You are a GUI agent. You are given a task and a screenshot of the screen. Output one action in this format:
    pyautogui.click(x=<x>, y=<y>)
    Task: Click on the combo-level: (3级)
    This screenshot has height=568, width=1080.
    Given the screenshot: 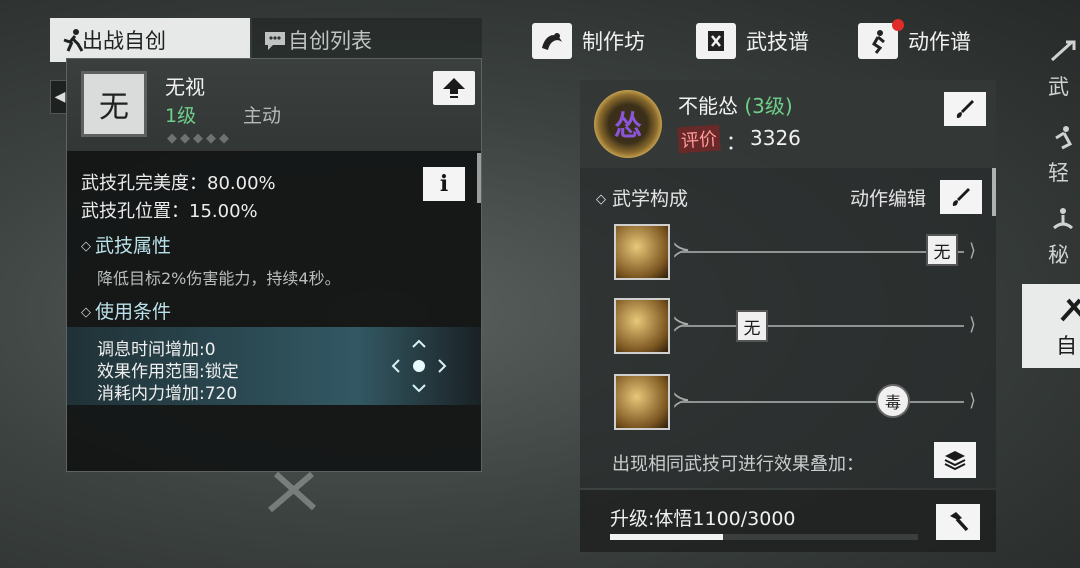 What is the action you would take?
    pyautogui.click(x=768, y=106)
    